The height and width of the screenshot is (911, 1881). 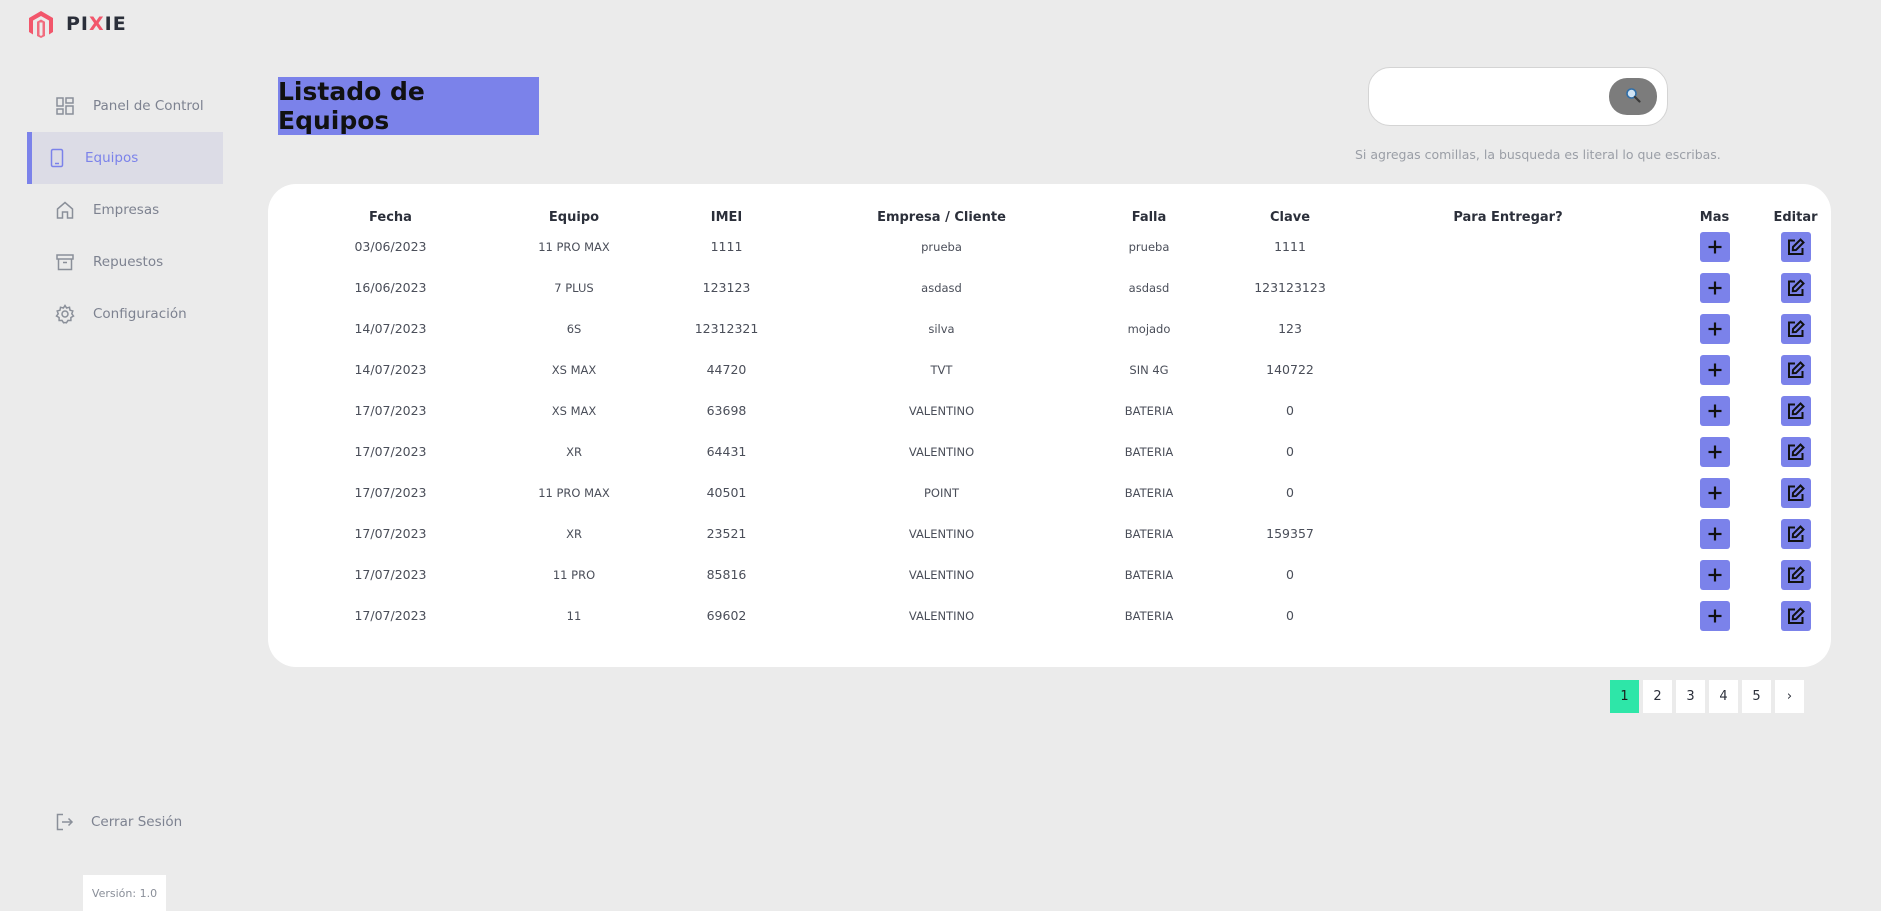 I want to click on column-header-empresa-cliente: Empresa / Cliente, so click(x=941, y=217).